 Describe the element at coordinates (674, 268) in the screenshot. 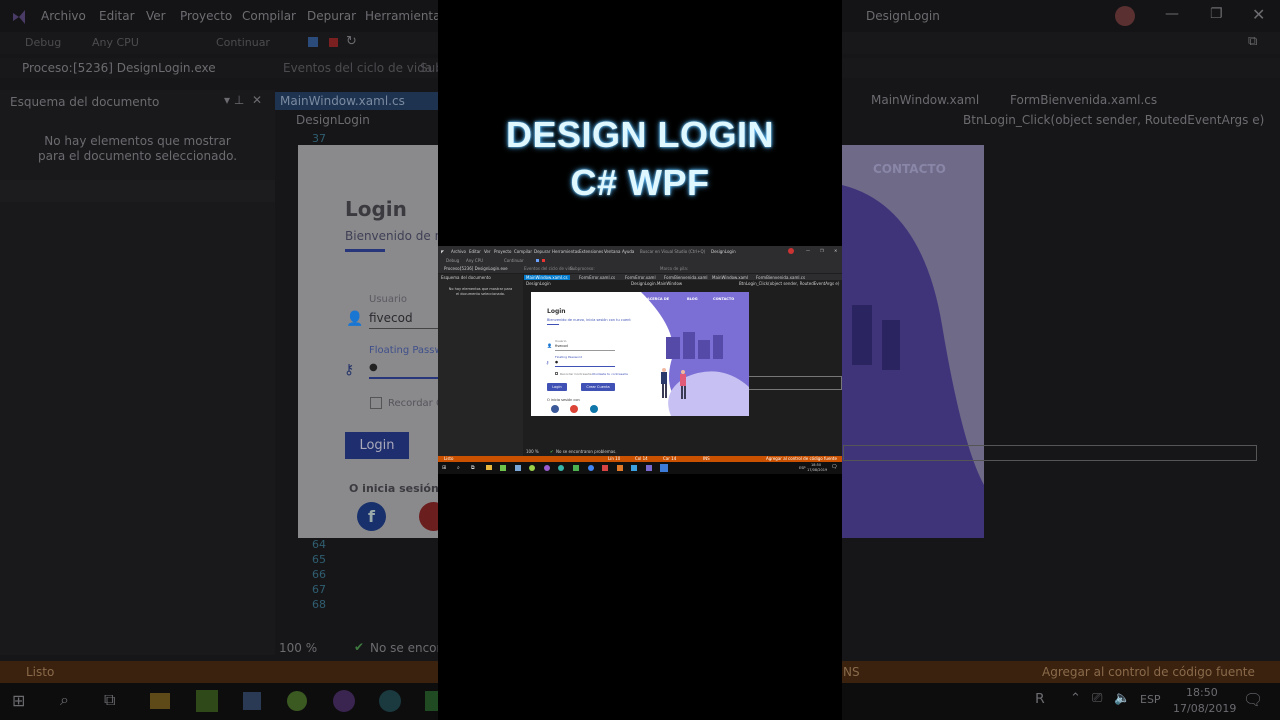

I see `mini-frame: Marco de pila:` at that location.